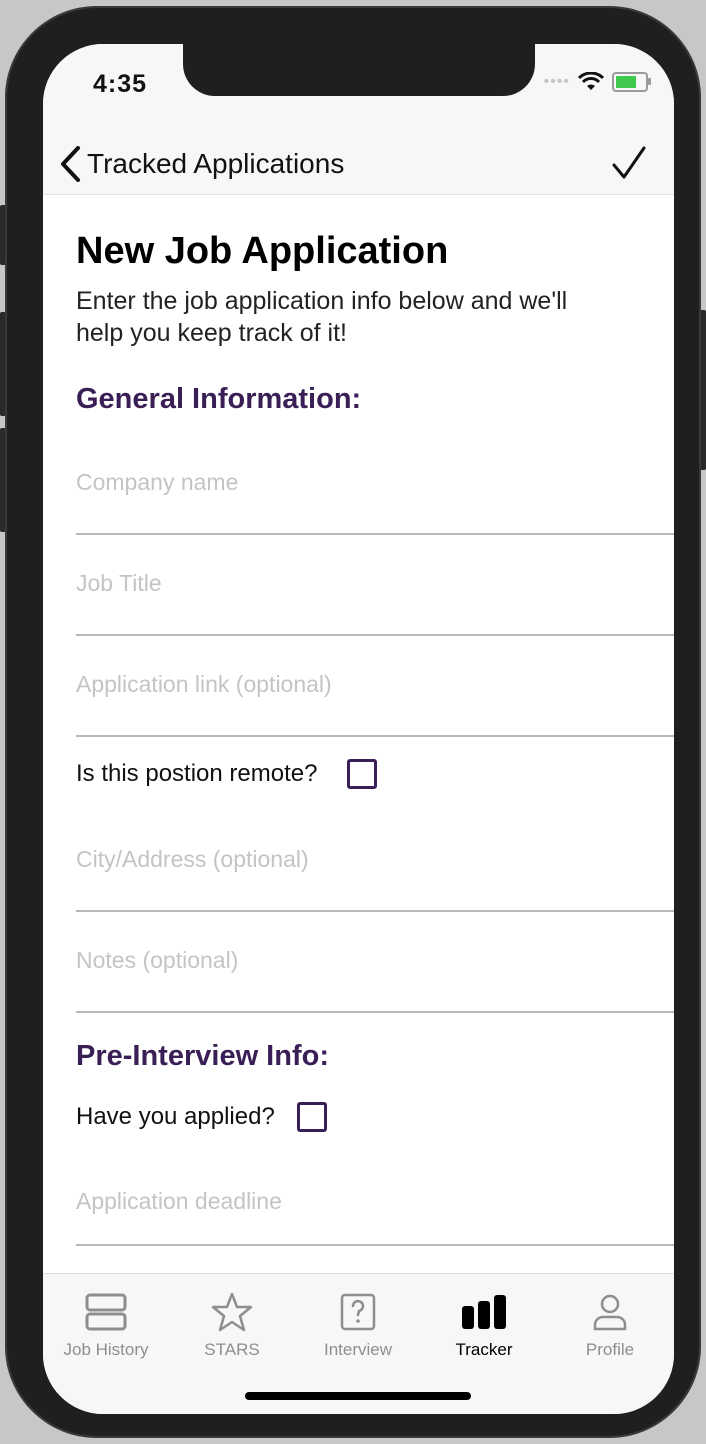 Image resolution: width=706 pixels, height=1444 pixels. I want to click on tab-tracker: Tracker, so click(484, 1319).